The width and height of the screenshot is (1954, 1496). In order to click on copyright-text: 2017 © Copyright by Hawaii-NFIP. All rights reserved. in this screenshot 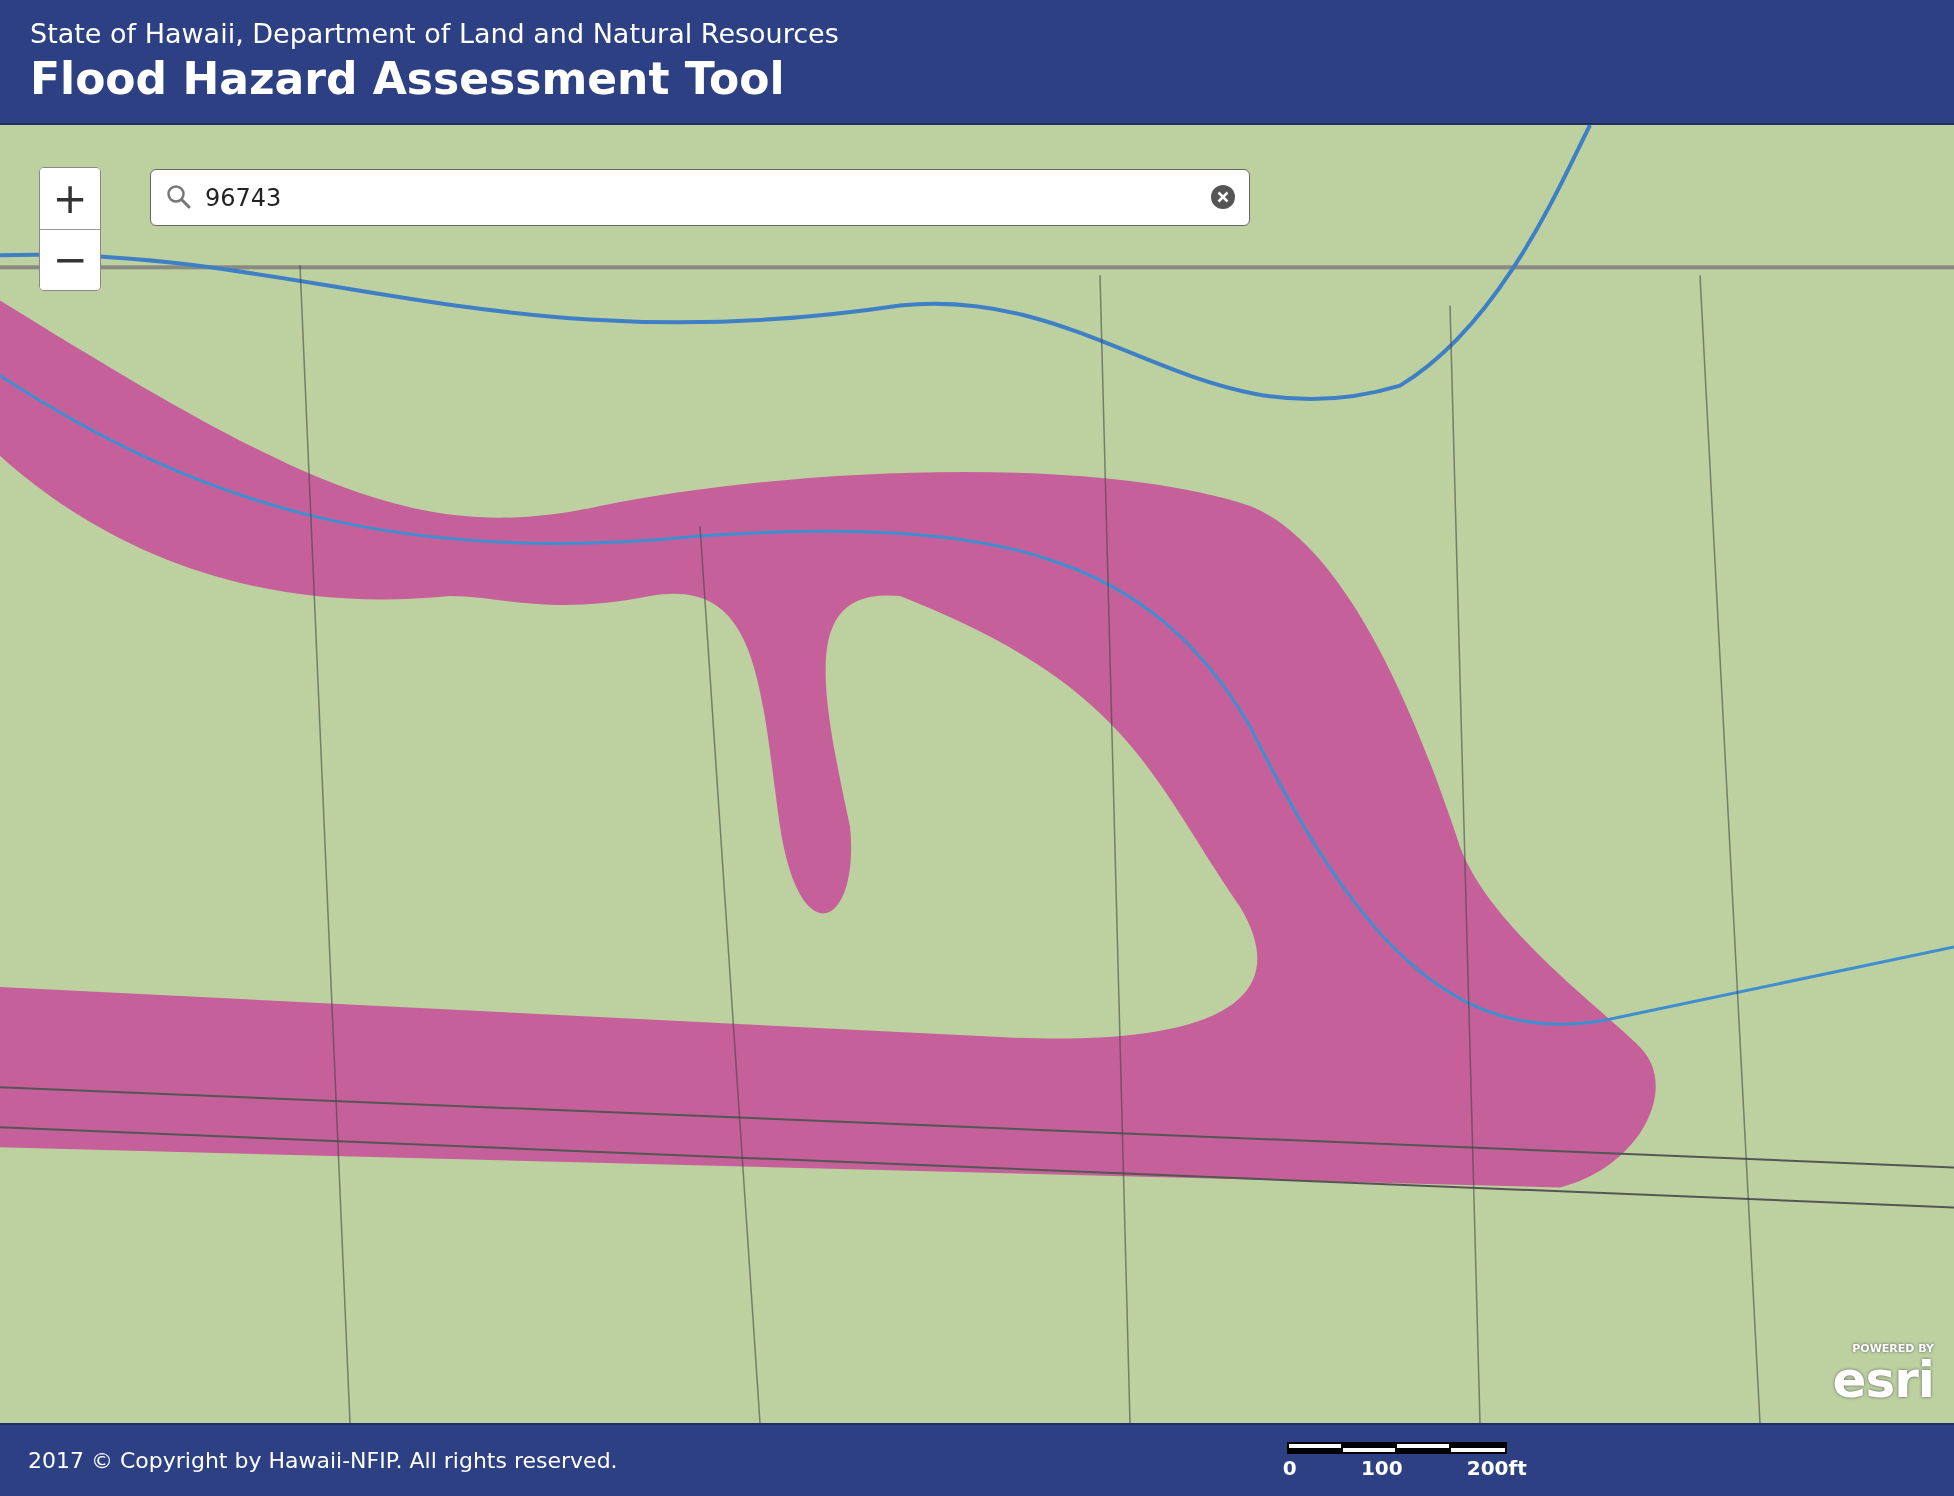, I will do `click(323, 1460)`.